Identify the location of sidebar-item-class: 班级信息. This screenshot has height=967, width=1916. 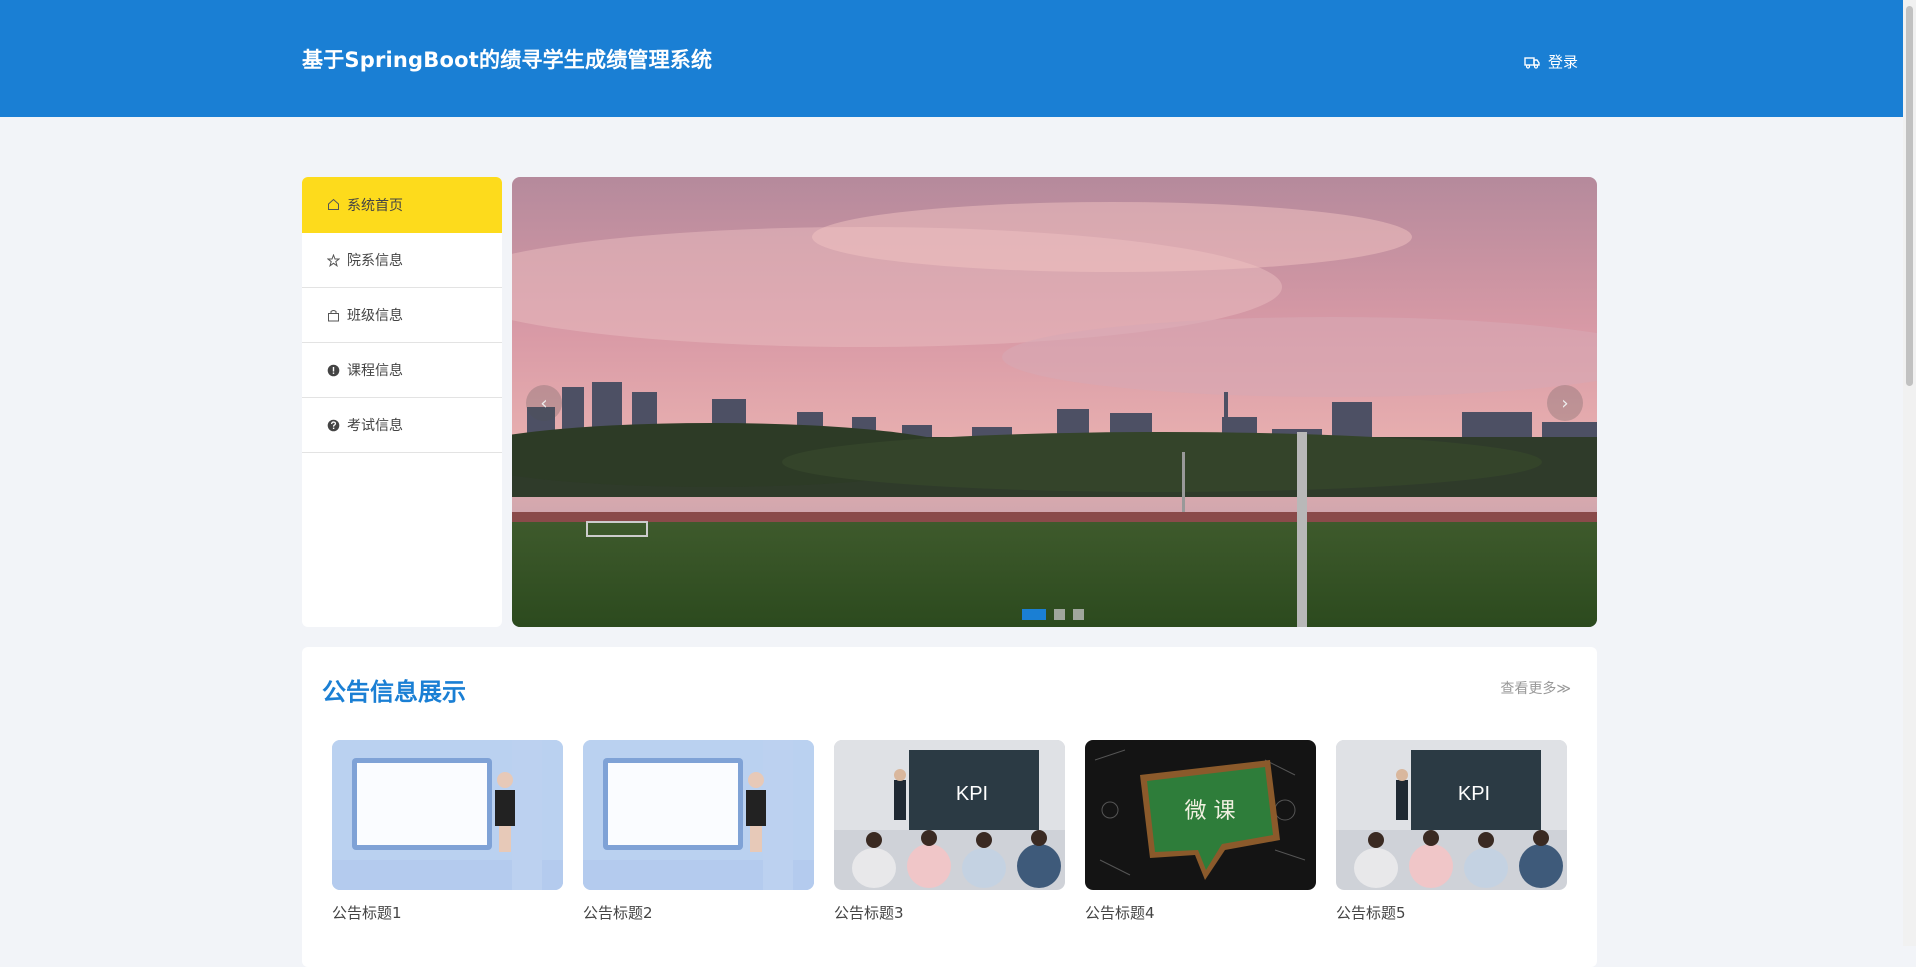
(402, 315).